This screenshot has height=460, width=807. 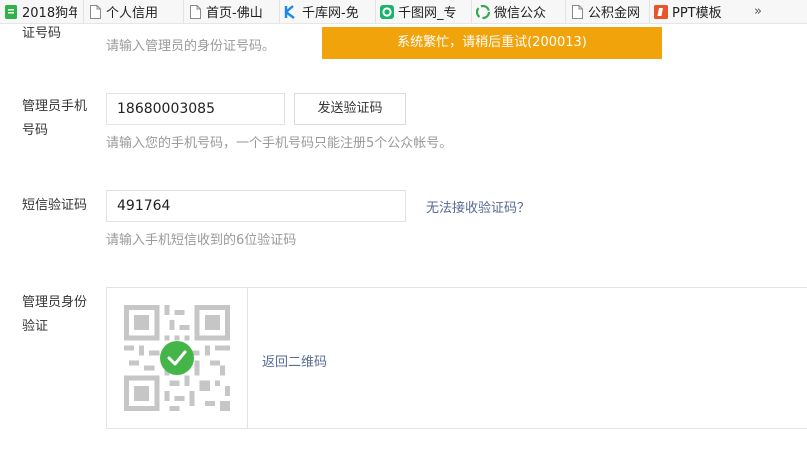 I want to click on bookmark-item: 千库网-免, so click(x=328, y=11).